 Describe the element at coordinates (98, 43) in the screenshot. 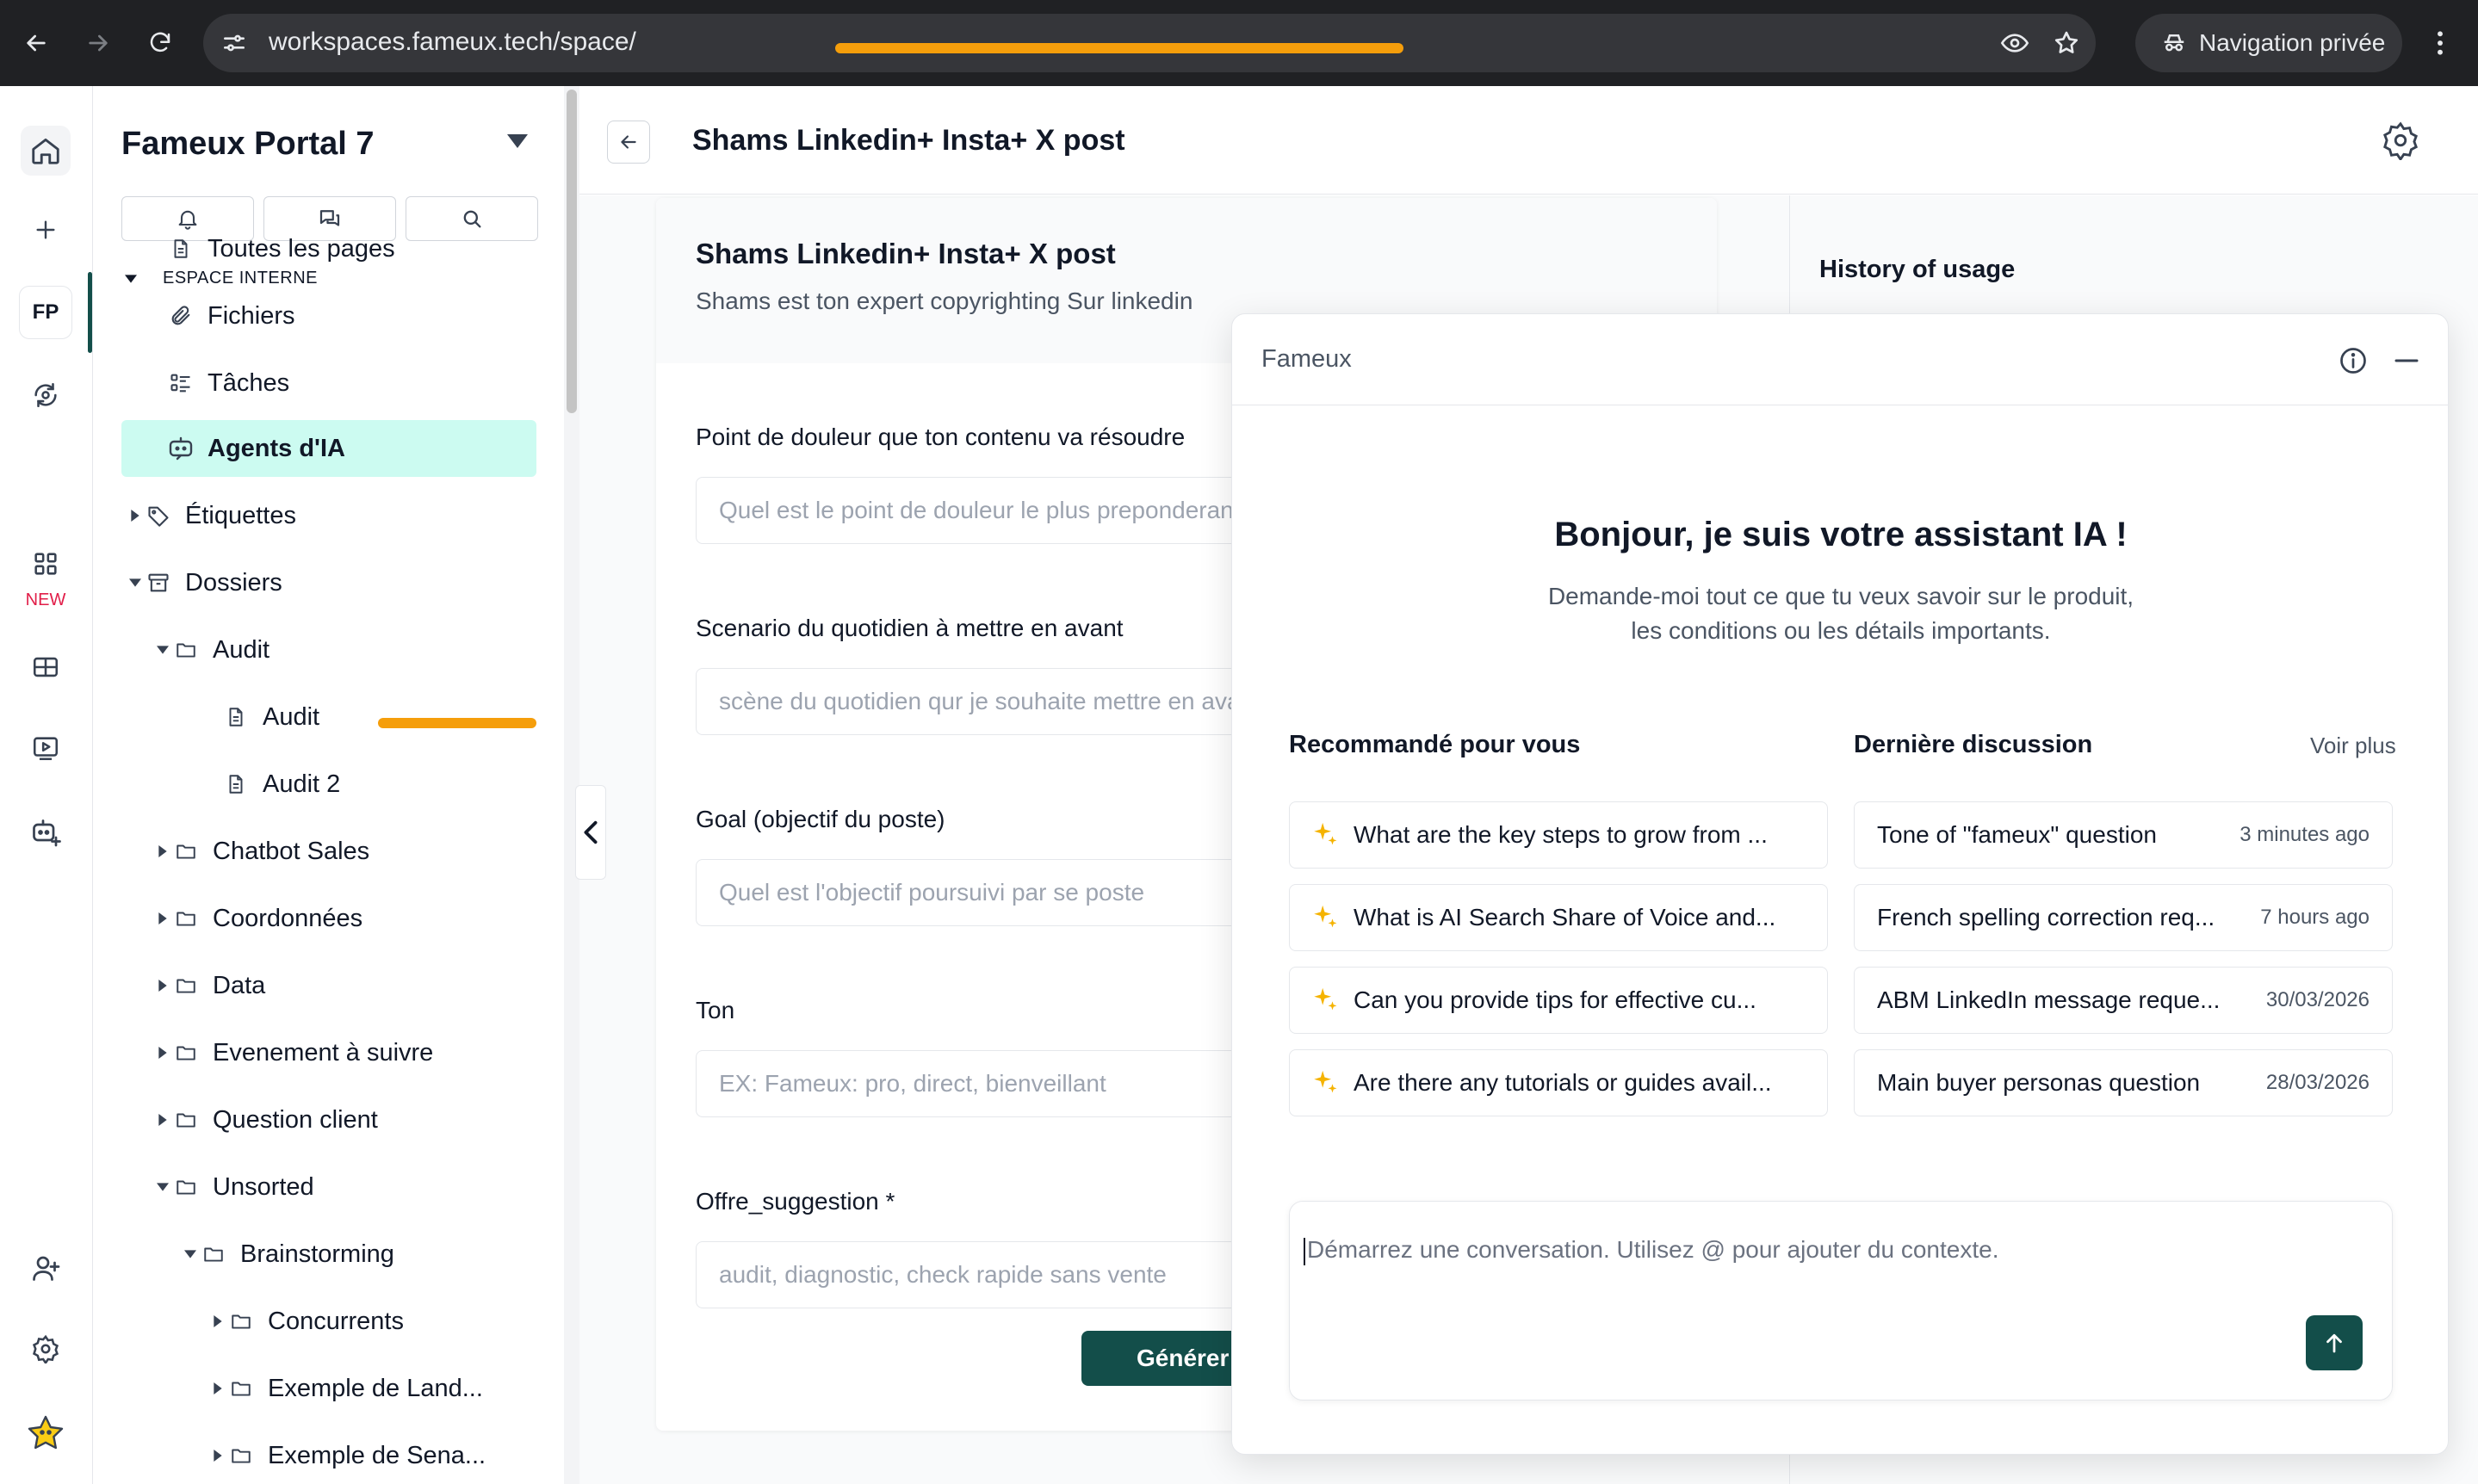

I see `forward-arrow-icon` at that location.